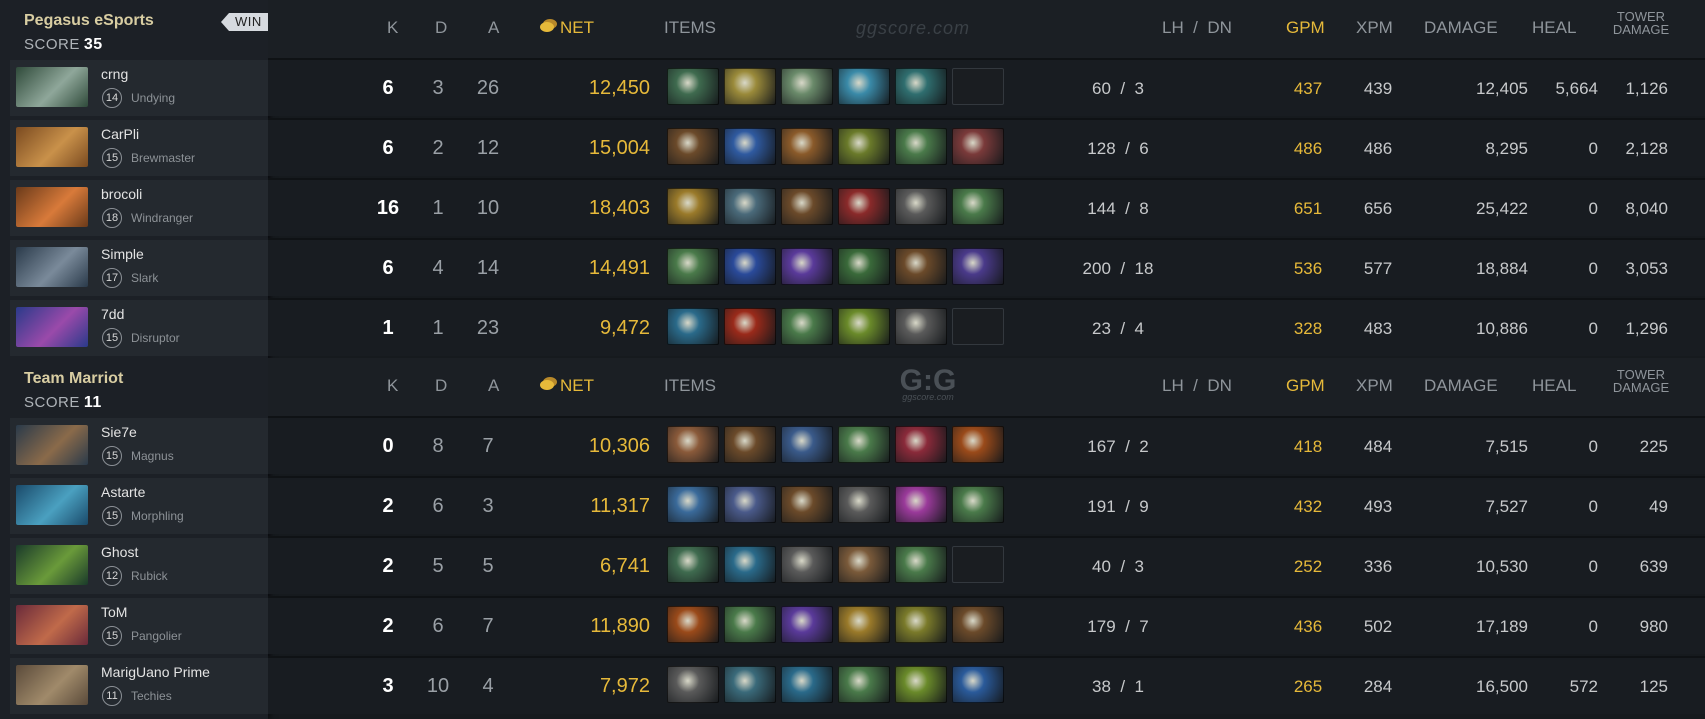  I want to click on player-name: CarPli, so click(120, 134).